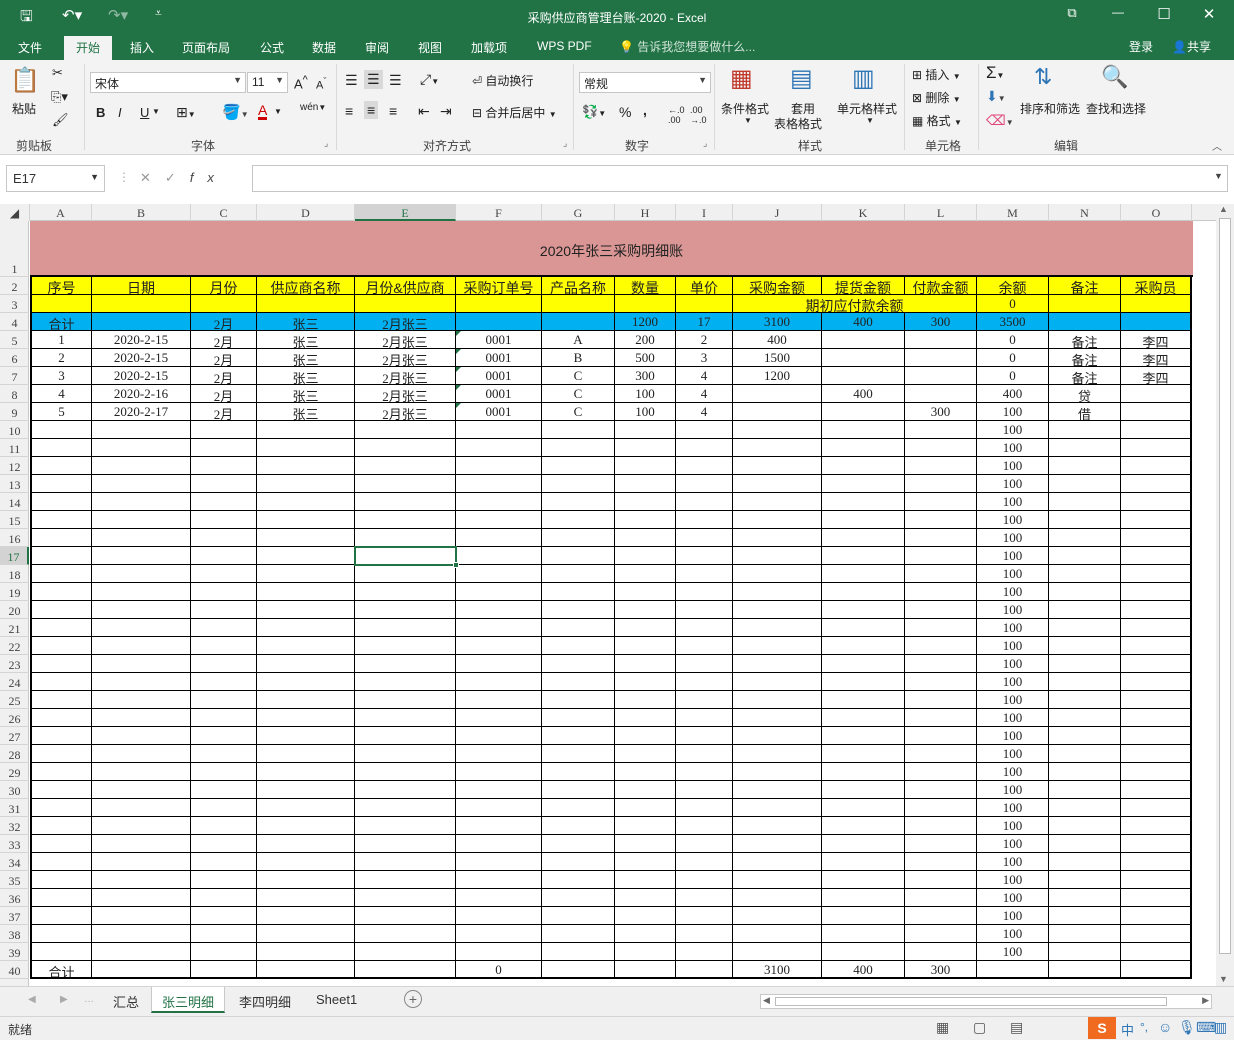 The height and width of the screenshot is (1040, 1234). Describe the element at coordinates (777, 286) in the screenshot. I see `cell-j2: 采购金额` at that location.